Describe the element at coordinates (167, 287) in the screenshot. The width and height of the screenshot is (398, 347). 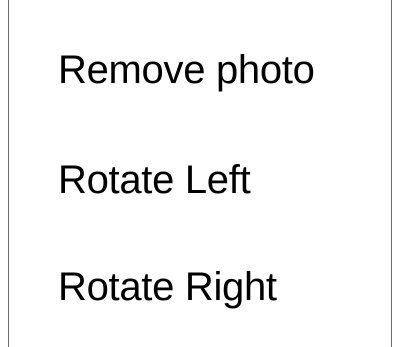
I see `rotate-right-menu-item: Rotate Right` at that location.